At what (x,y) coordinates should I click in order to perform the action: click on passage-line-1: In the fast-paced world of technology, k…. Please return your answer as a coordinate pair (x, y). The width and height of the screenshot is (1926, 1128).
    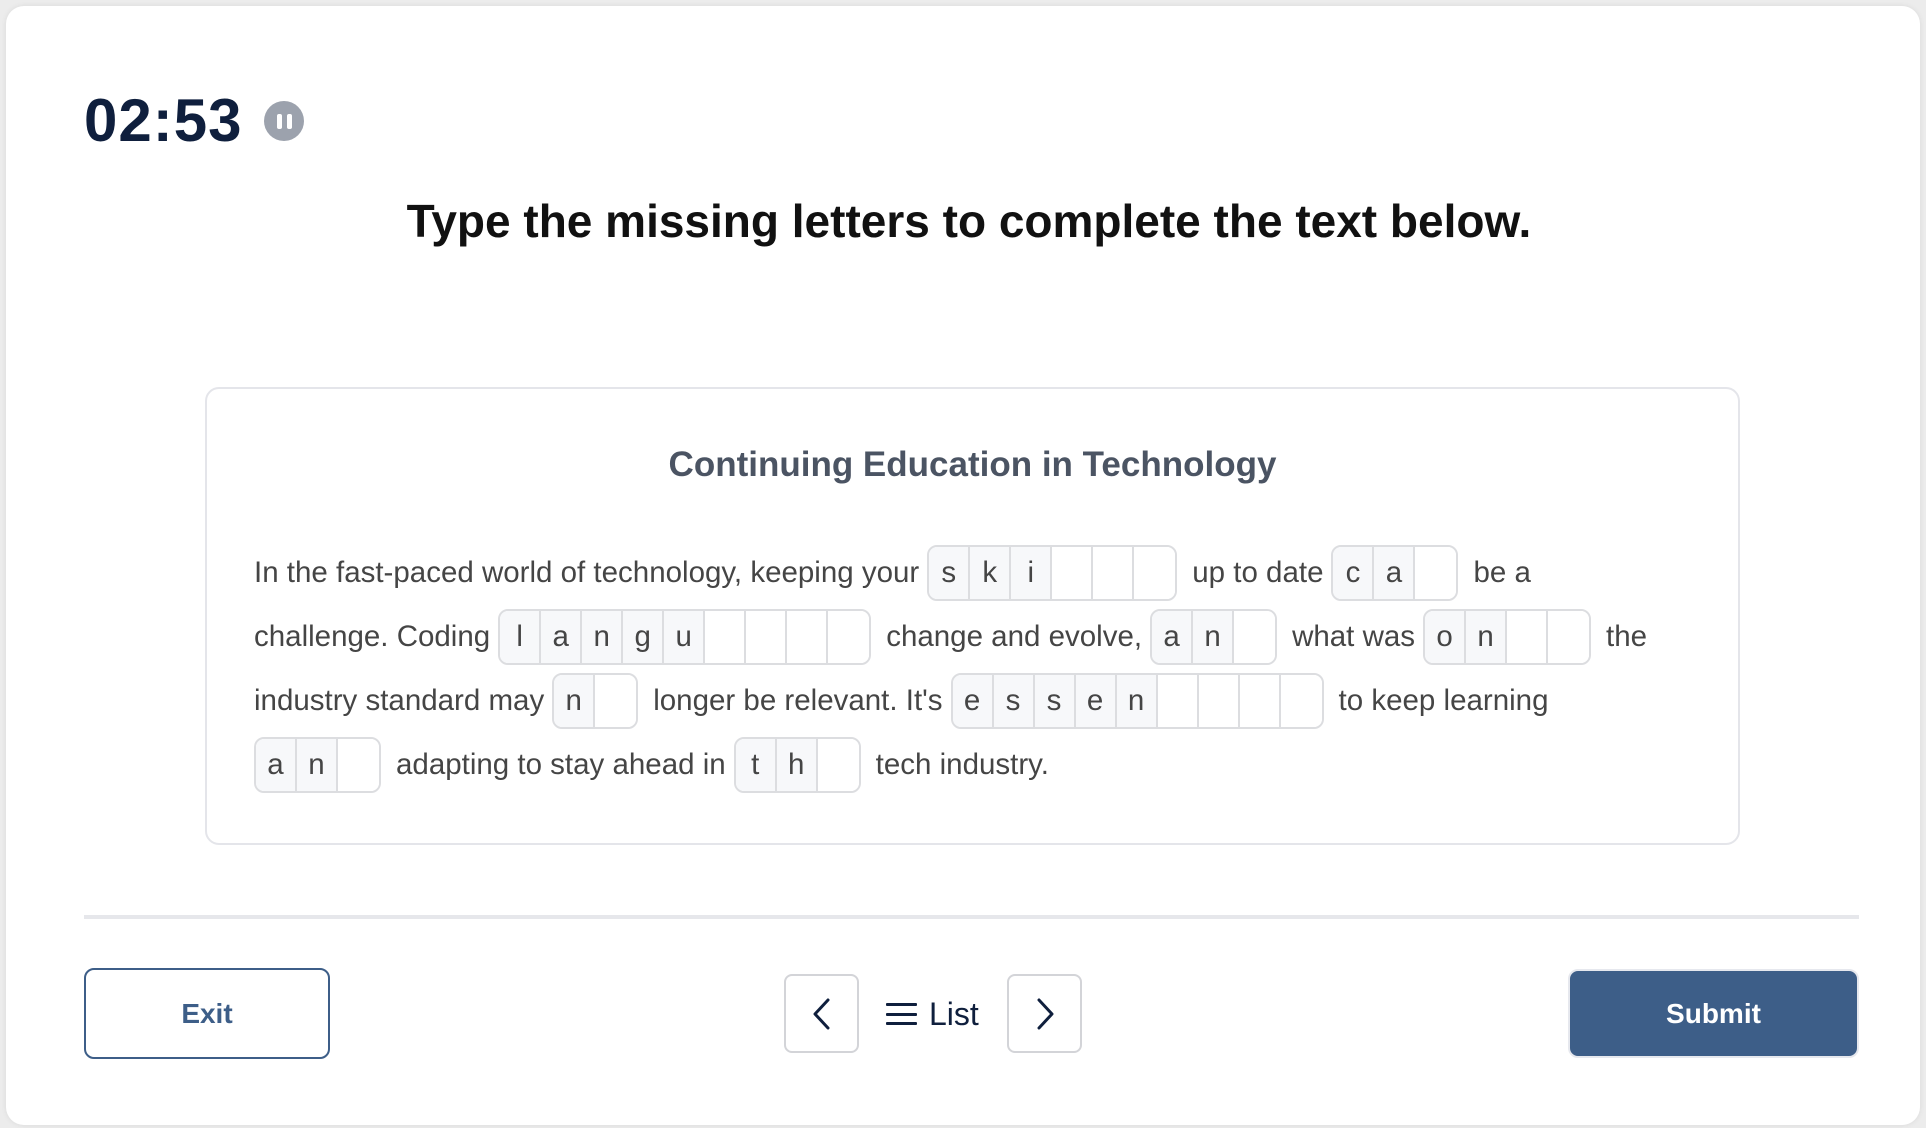
    Looking at the image, I should click on (892, 573).